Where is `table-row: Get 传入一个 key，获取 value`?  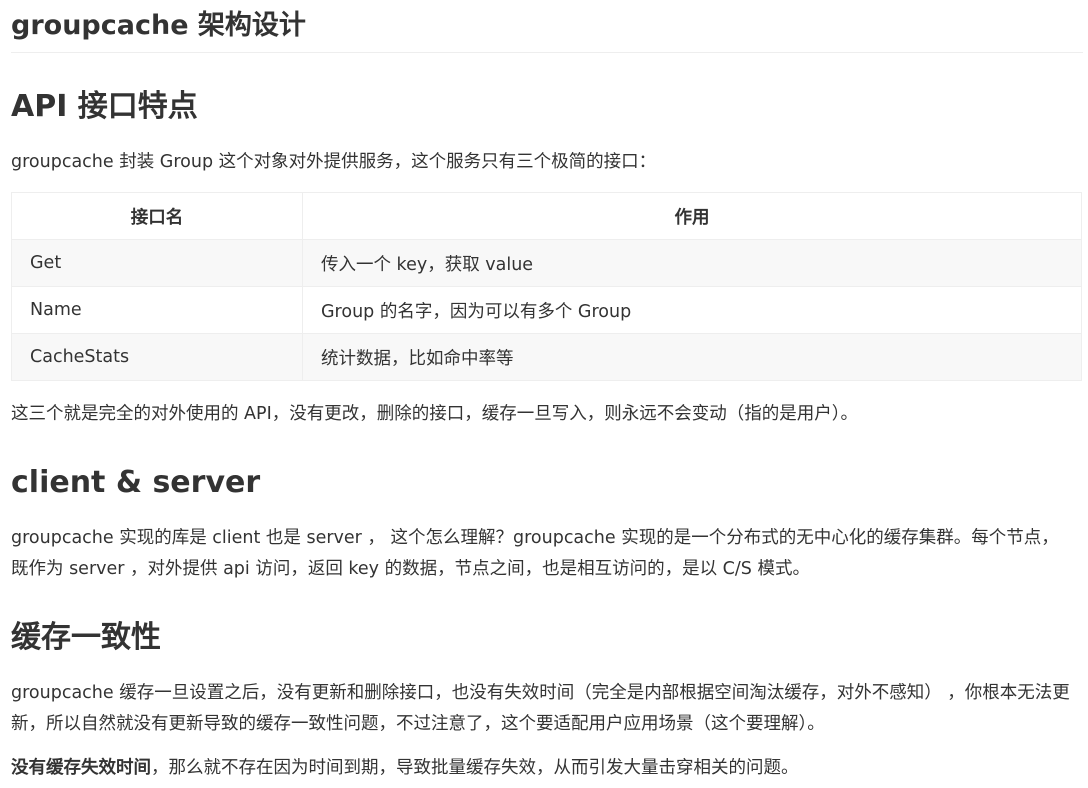 table-row: Get 传入一个 key，获取 value is located at coordinates (546, 263).